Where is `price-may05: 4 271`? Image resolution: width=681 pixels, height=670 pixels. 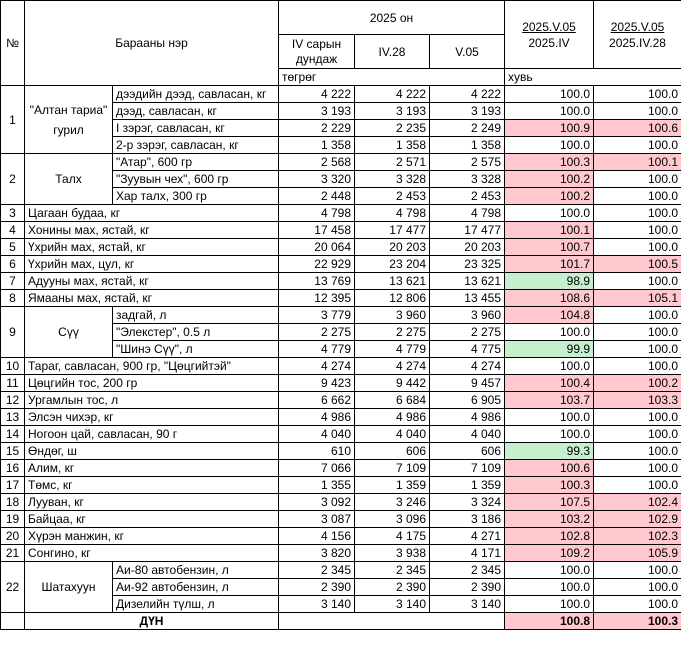 price-may05: 4 271 is located at coordinates (467, 536).